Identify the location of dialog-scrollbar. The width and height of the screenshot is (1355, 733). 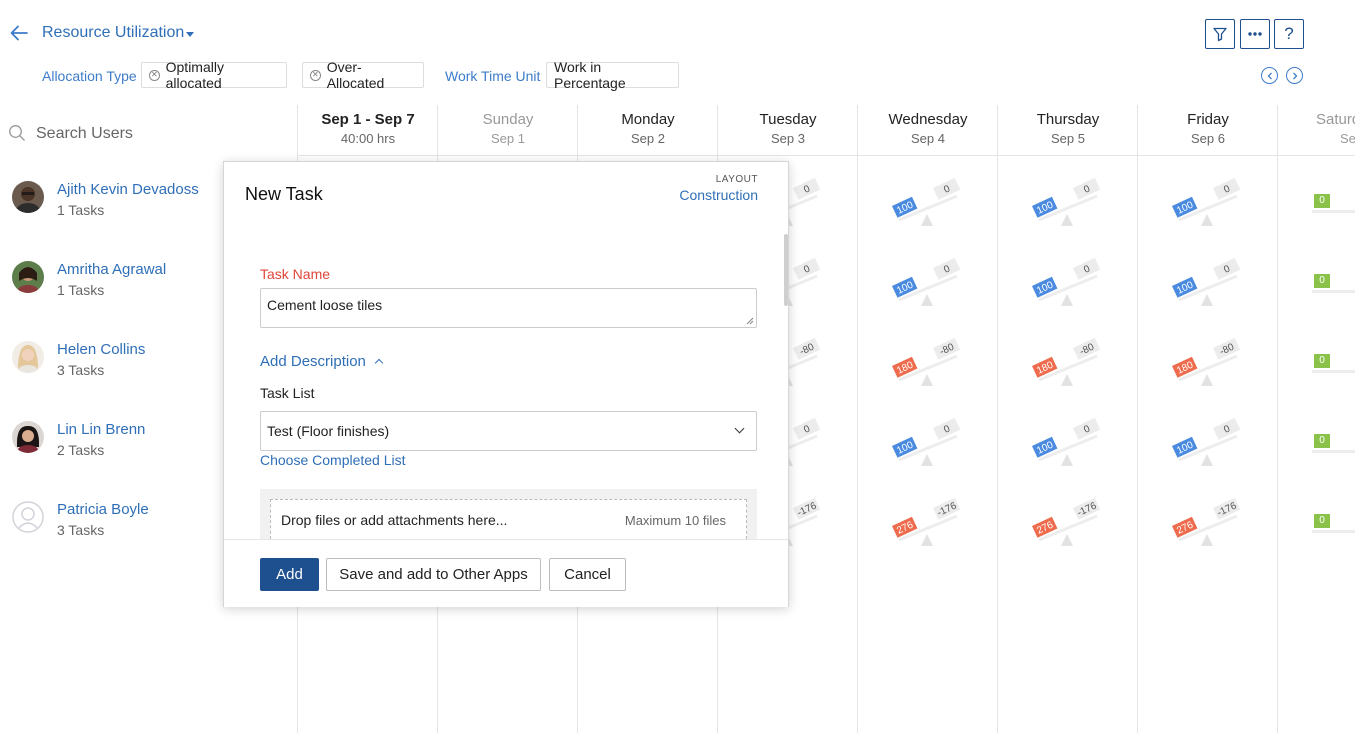
(786, 270).